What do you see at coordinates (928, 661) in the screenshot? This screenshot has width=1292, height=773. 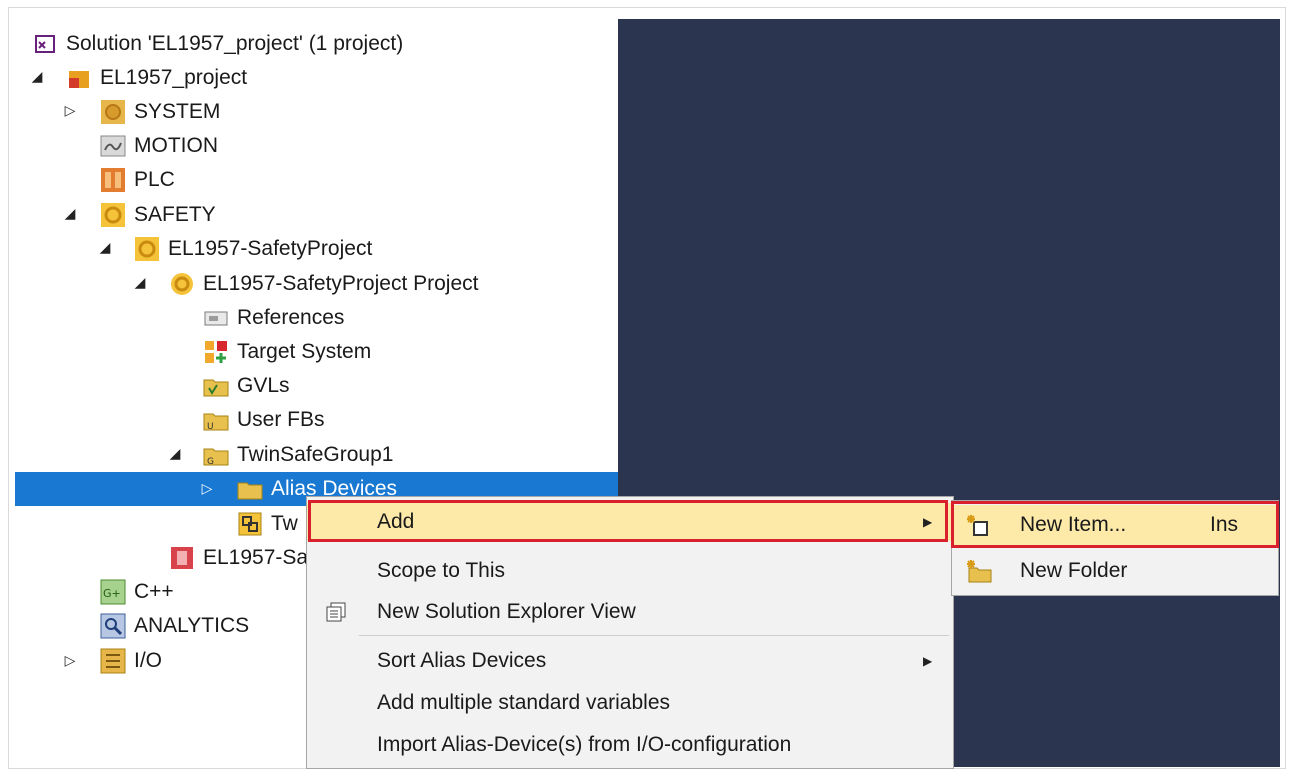 I see `submenu-arrow-icon: ▶` at bounding box center [928, 661].